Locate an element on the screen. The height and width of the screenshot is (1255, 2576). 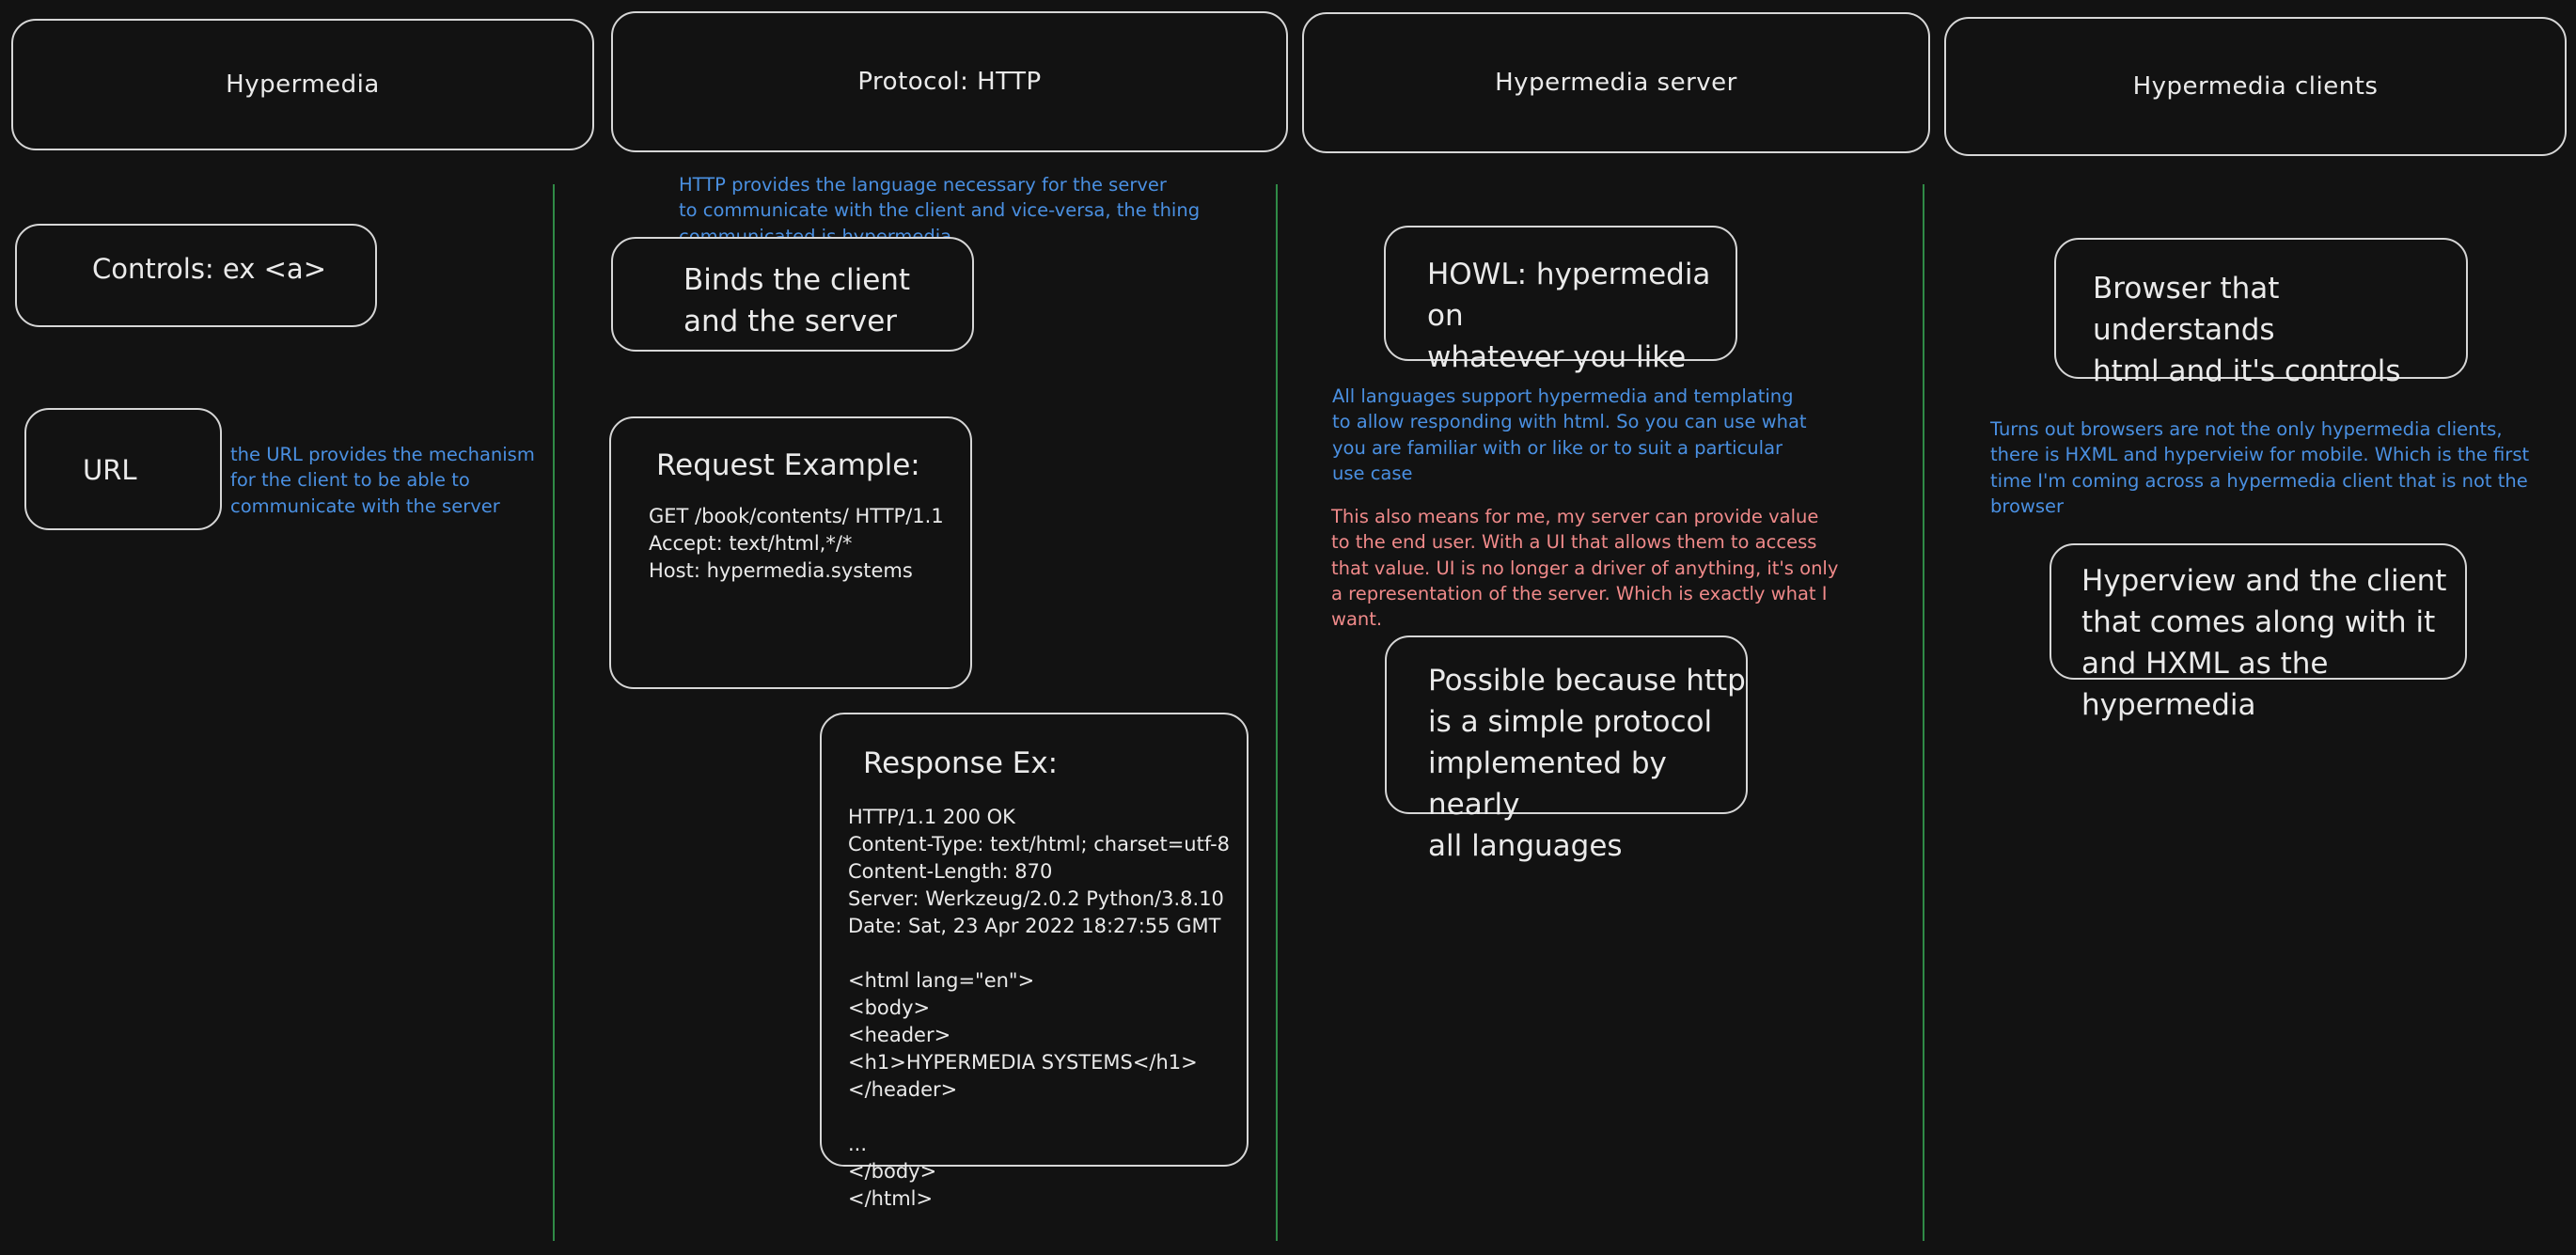
box-request-example-title: Request Example: is located at coordinates (788, 465).